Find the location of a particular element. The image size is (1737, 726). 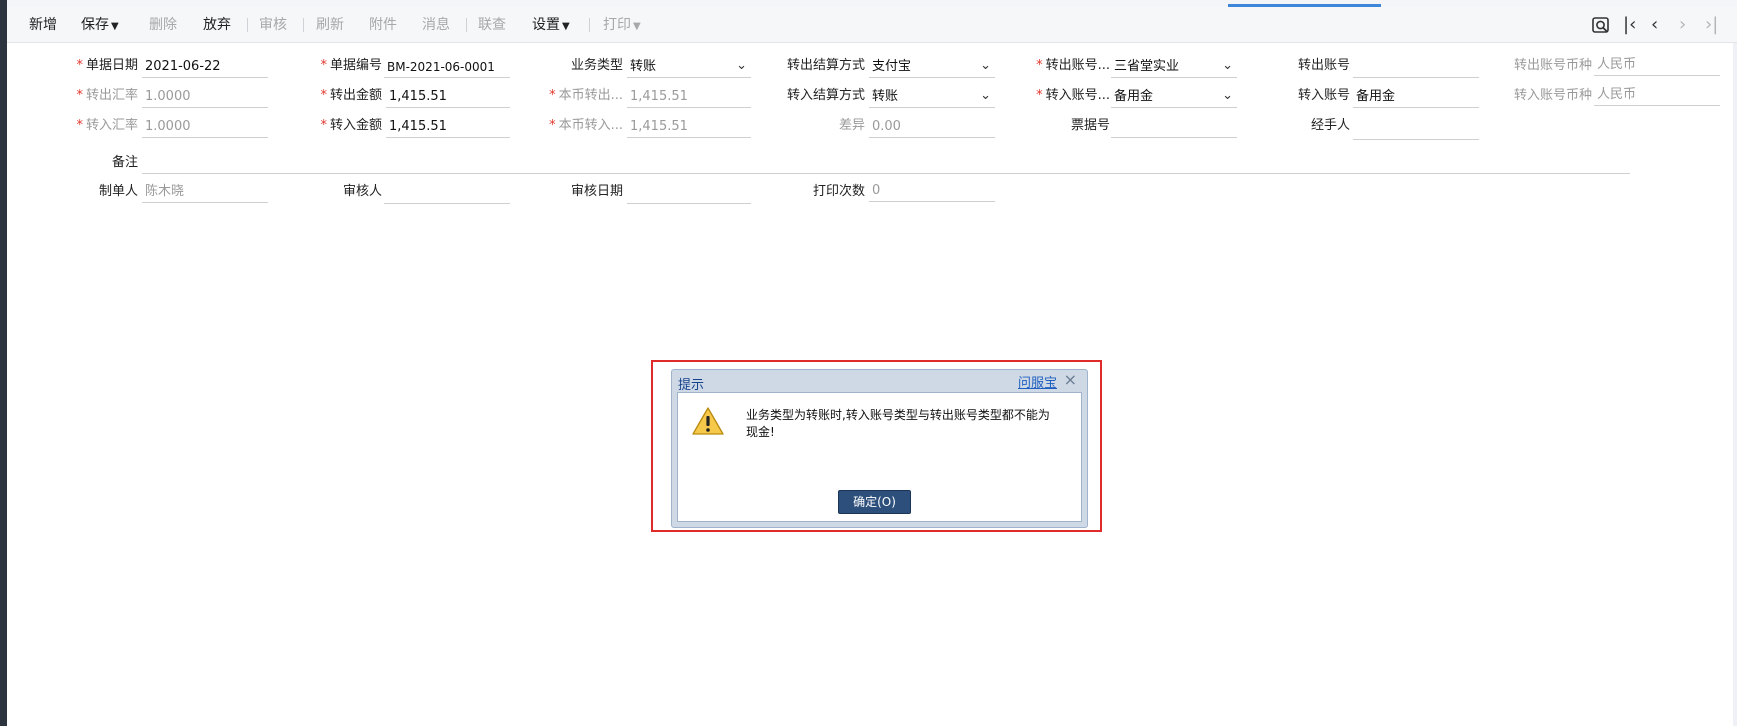

remark-field is located at coordinates (886, 163).